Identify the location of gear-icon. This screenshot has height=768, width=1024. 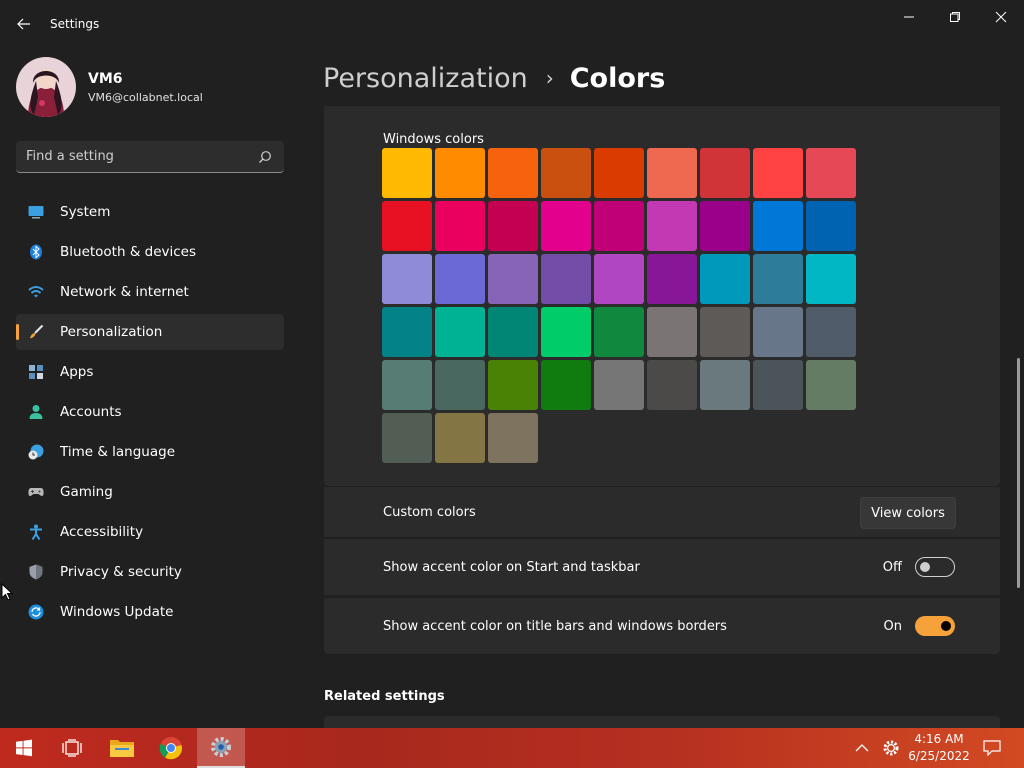
(891, 748).